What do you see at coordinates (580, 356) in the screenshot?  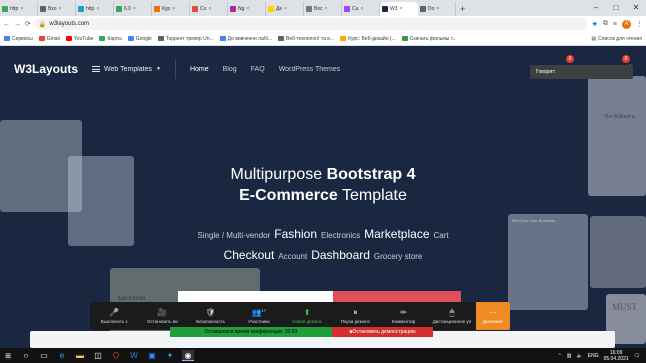 I see `volume-icon: 🔈` at bounding box center [580, 356].